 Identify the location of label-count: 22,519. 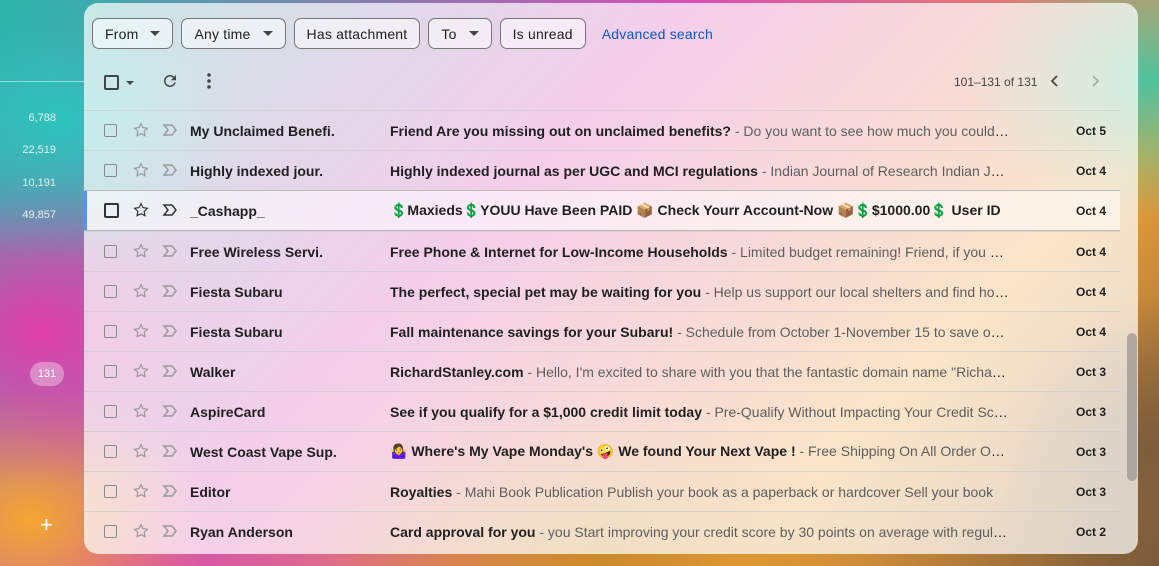
(39, 150).